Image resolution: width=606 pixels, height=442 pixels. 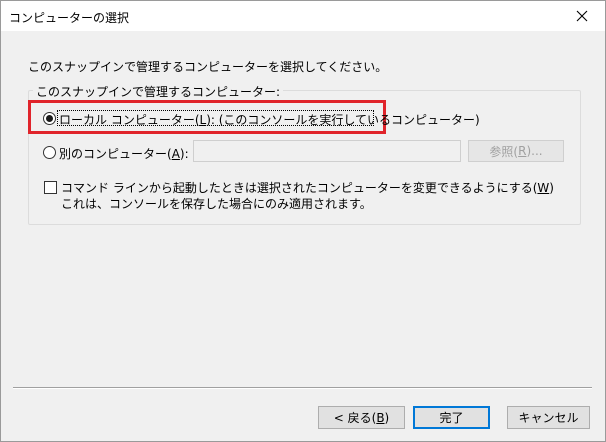 I want to click on close-icon, so click(x=582, y=16).